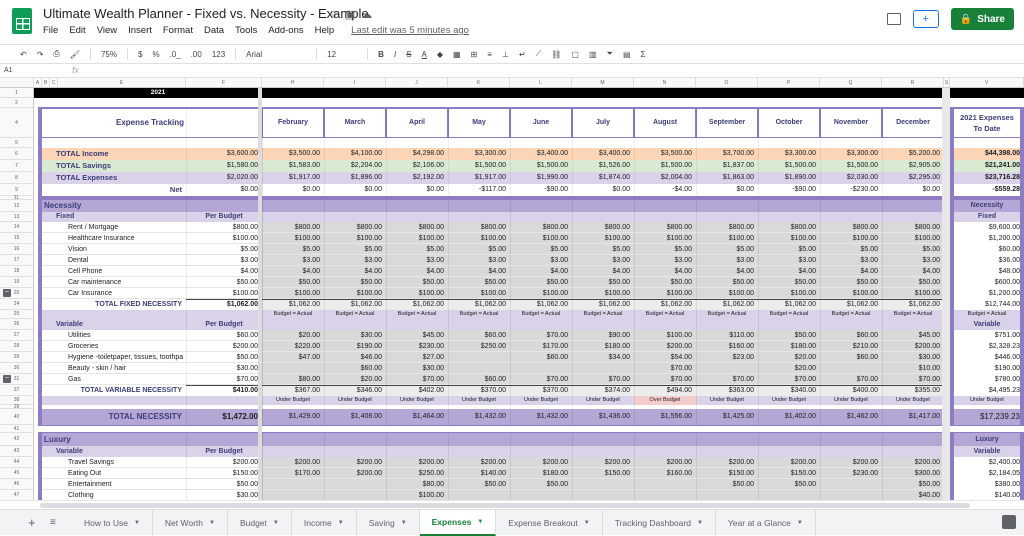 The image size is (1024, 536). Describe the element at coordinates (17, 103) in the screenshot. I see `row-header: 2` at that location.